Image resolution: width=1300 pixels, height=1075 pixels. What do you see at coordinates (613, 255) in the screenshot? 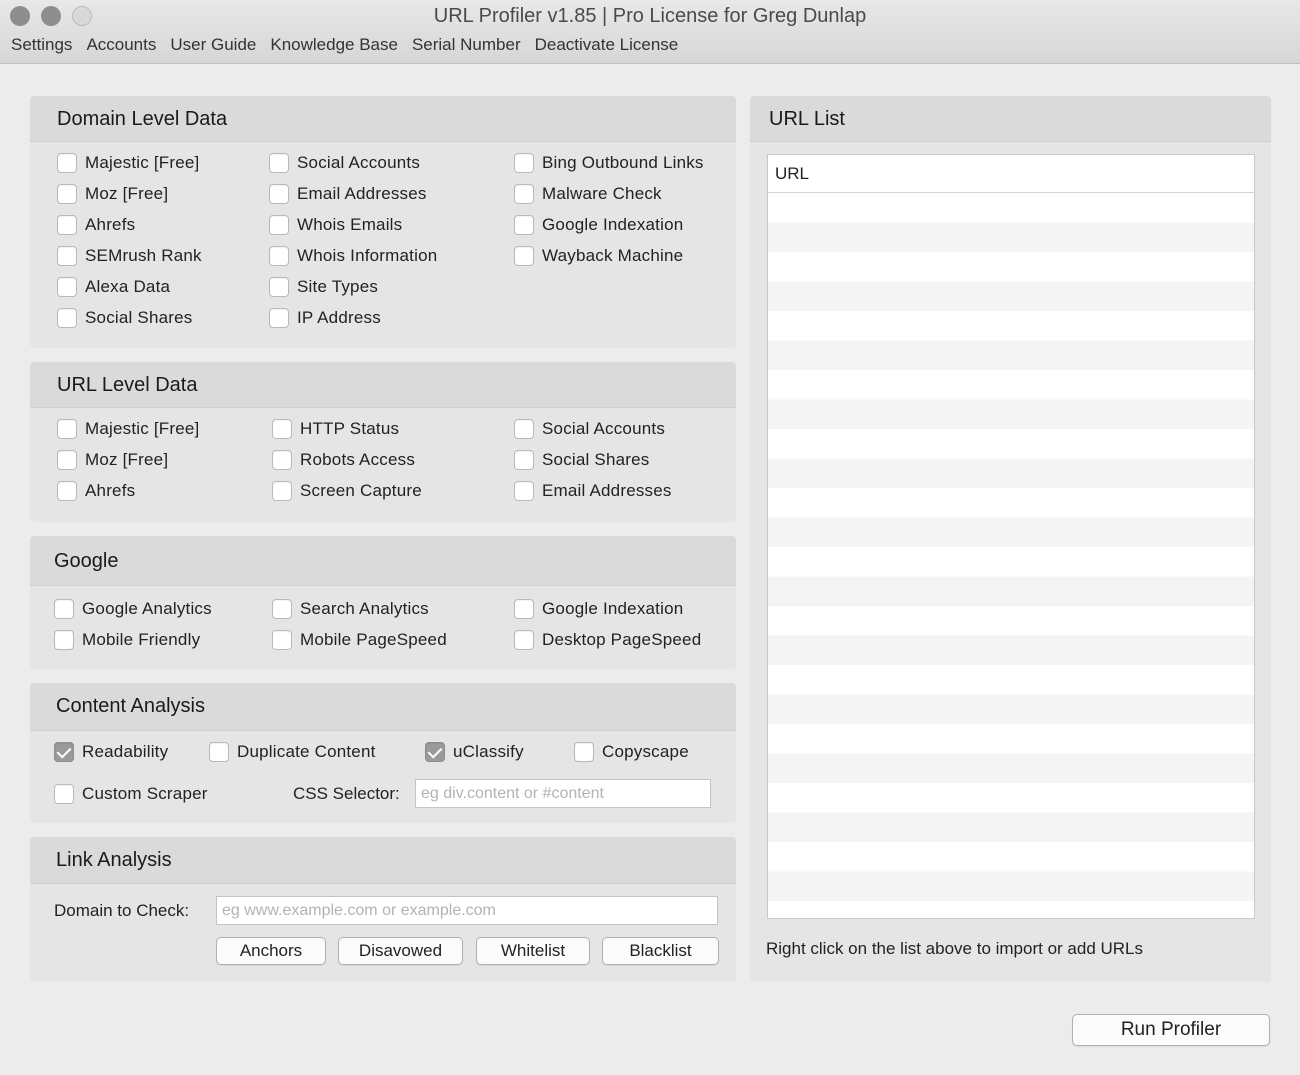
I see `checkbox-label: Wayback Machine` at bounding box center [613, 255].